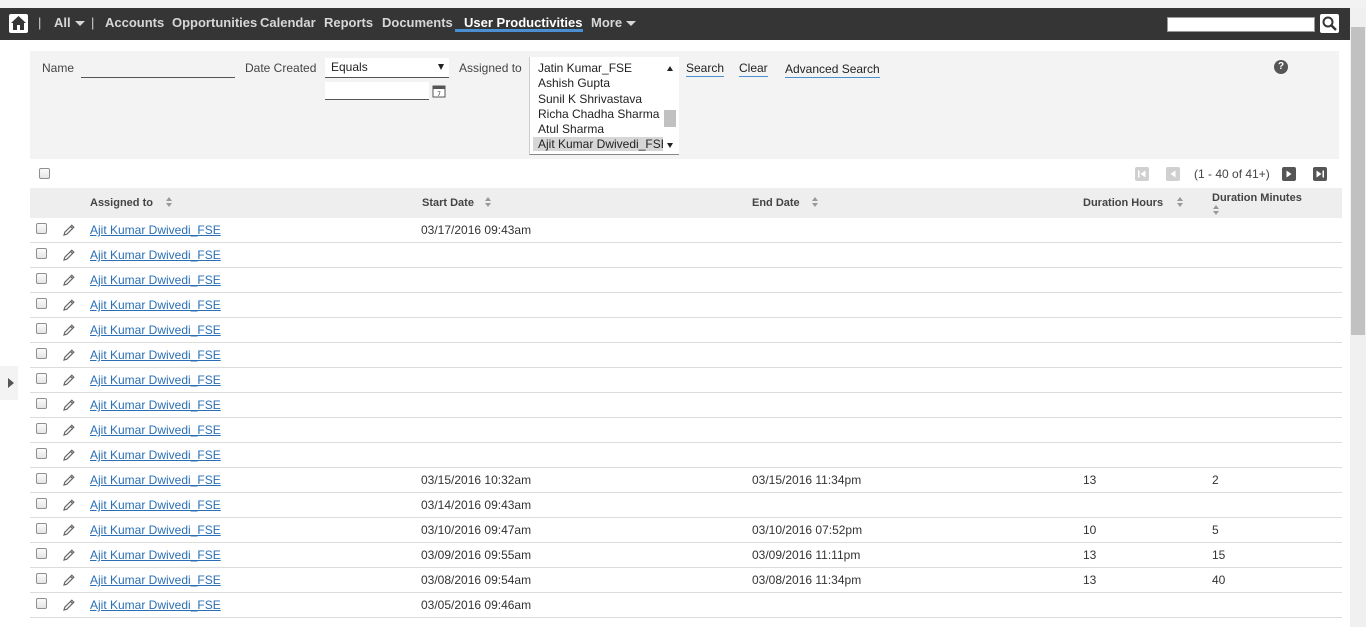 This screenshot has height=627, width=1366. What do you see at coordinates (439, 91) in the screenshot?
I see `calendar-icon: 7` at bounding box center [439, 91].